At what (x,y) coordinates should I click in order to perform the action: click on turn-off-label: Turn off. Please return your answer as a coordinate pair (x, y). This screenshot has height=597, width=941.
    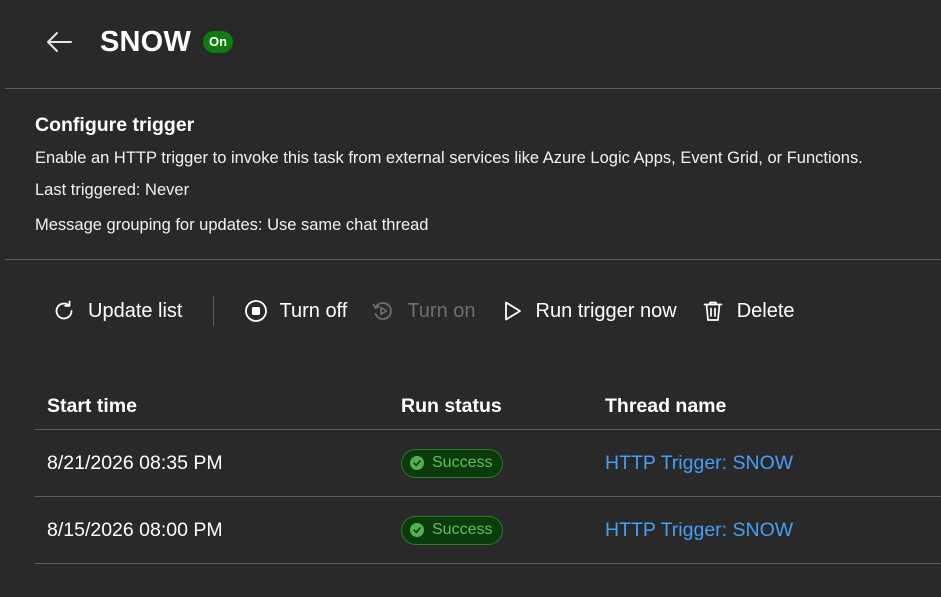
    Looking at the image, I should click on (313, 310).